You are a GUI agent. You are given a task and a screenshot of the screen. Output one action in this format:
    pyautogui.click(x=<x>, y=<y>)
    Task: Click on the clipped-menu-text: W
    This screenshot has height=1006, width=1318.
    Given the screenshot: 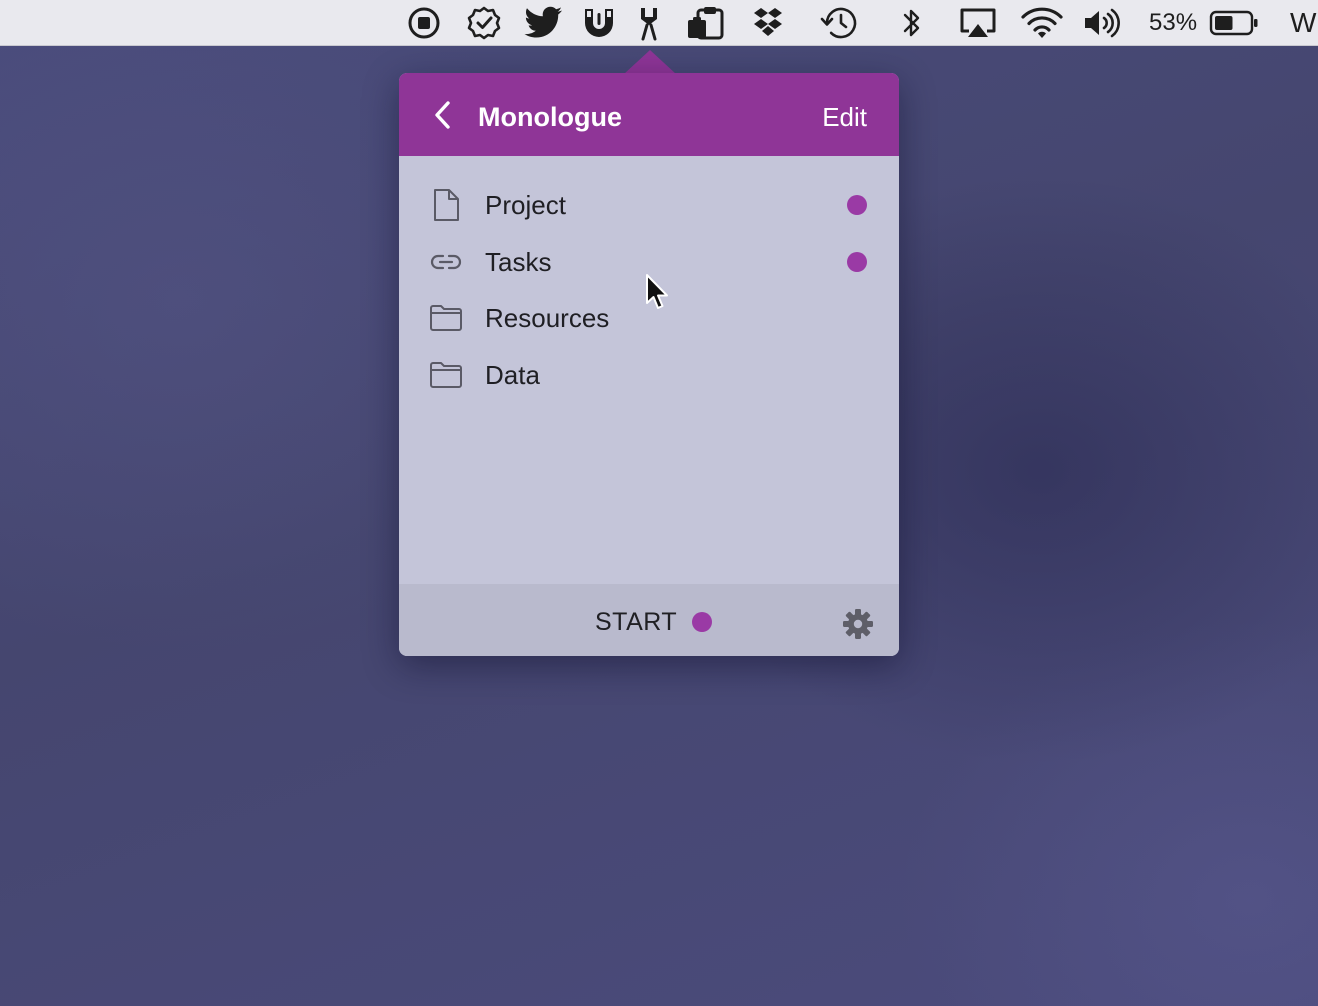 What is the action you would take?
    pyautogui.click(x=1303, y=23)
    